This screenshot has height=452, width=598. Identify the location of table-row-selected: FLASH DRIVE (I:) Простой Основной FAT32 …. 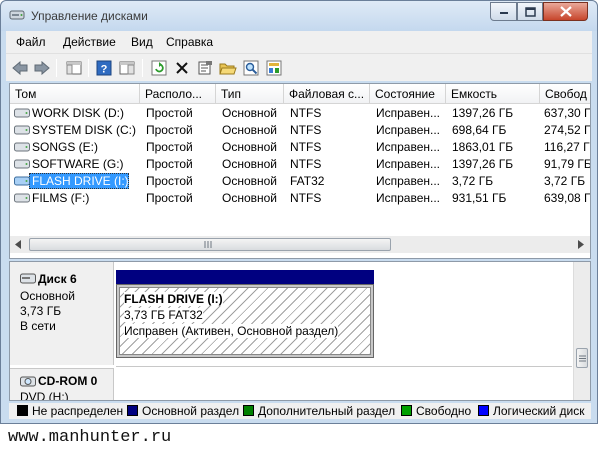
(300, 181).